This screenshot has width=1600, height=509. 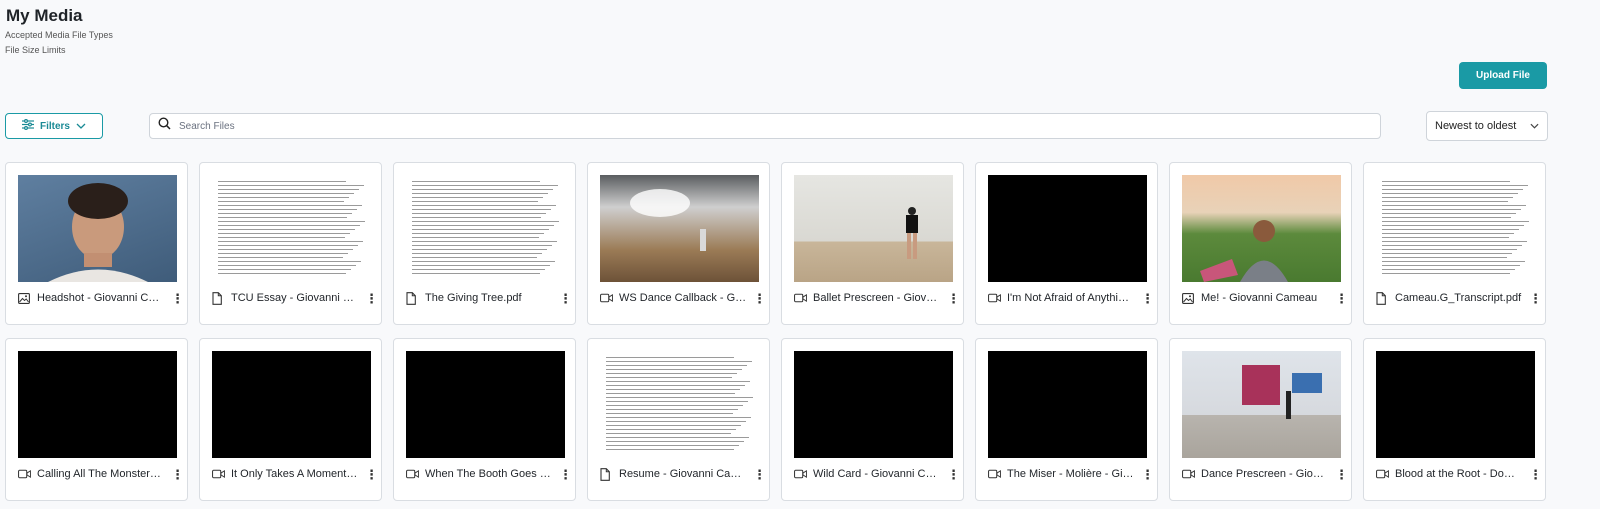 I want to click on media-name: Ballet Prescreen - Giovanni Cameau, so click(x=877, y=298).